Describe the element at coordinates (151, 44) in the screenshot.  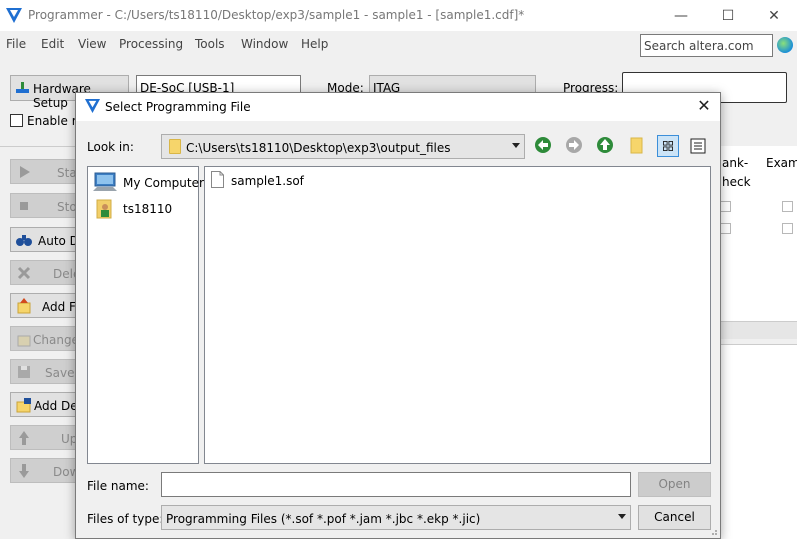
I see `menu-processing: Processing` at that location.